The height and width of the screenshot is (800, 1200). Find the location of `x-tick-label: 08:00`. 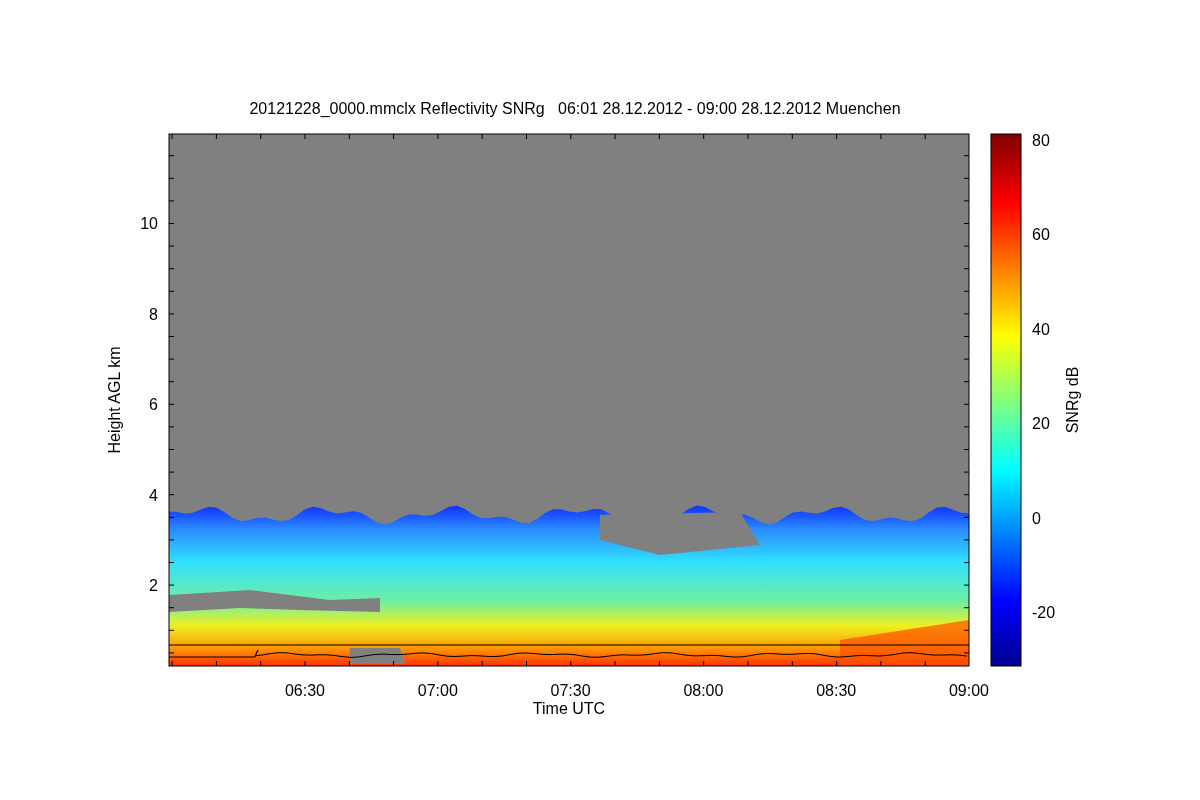

x-tick-label: 08:00 is located at coordinates (703, 690).